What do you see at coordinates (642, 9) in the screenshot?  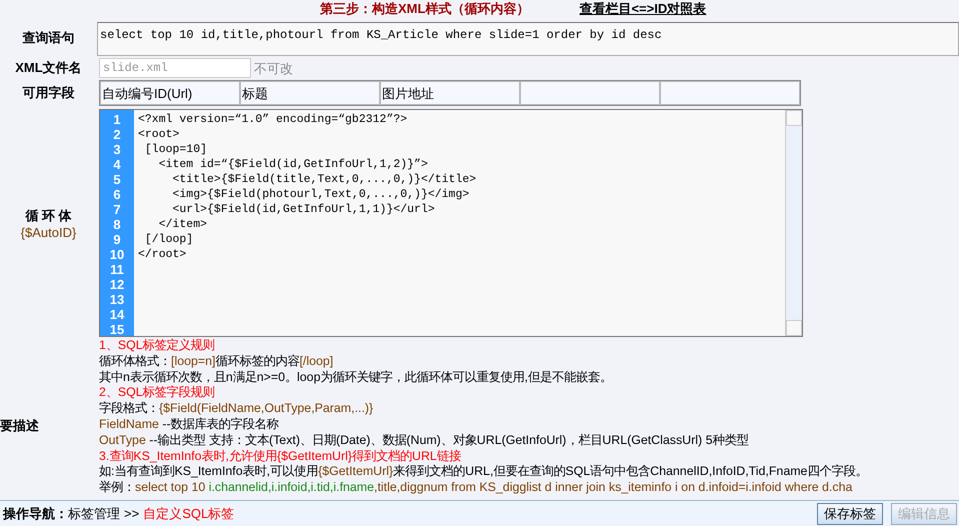 I see `id-table-link: 查看栏目<=>ID对照表` at bounding box center [642, 9].